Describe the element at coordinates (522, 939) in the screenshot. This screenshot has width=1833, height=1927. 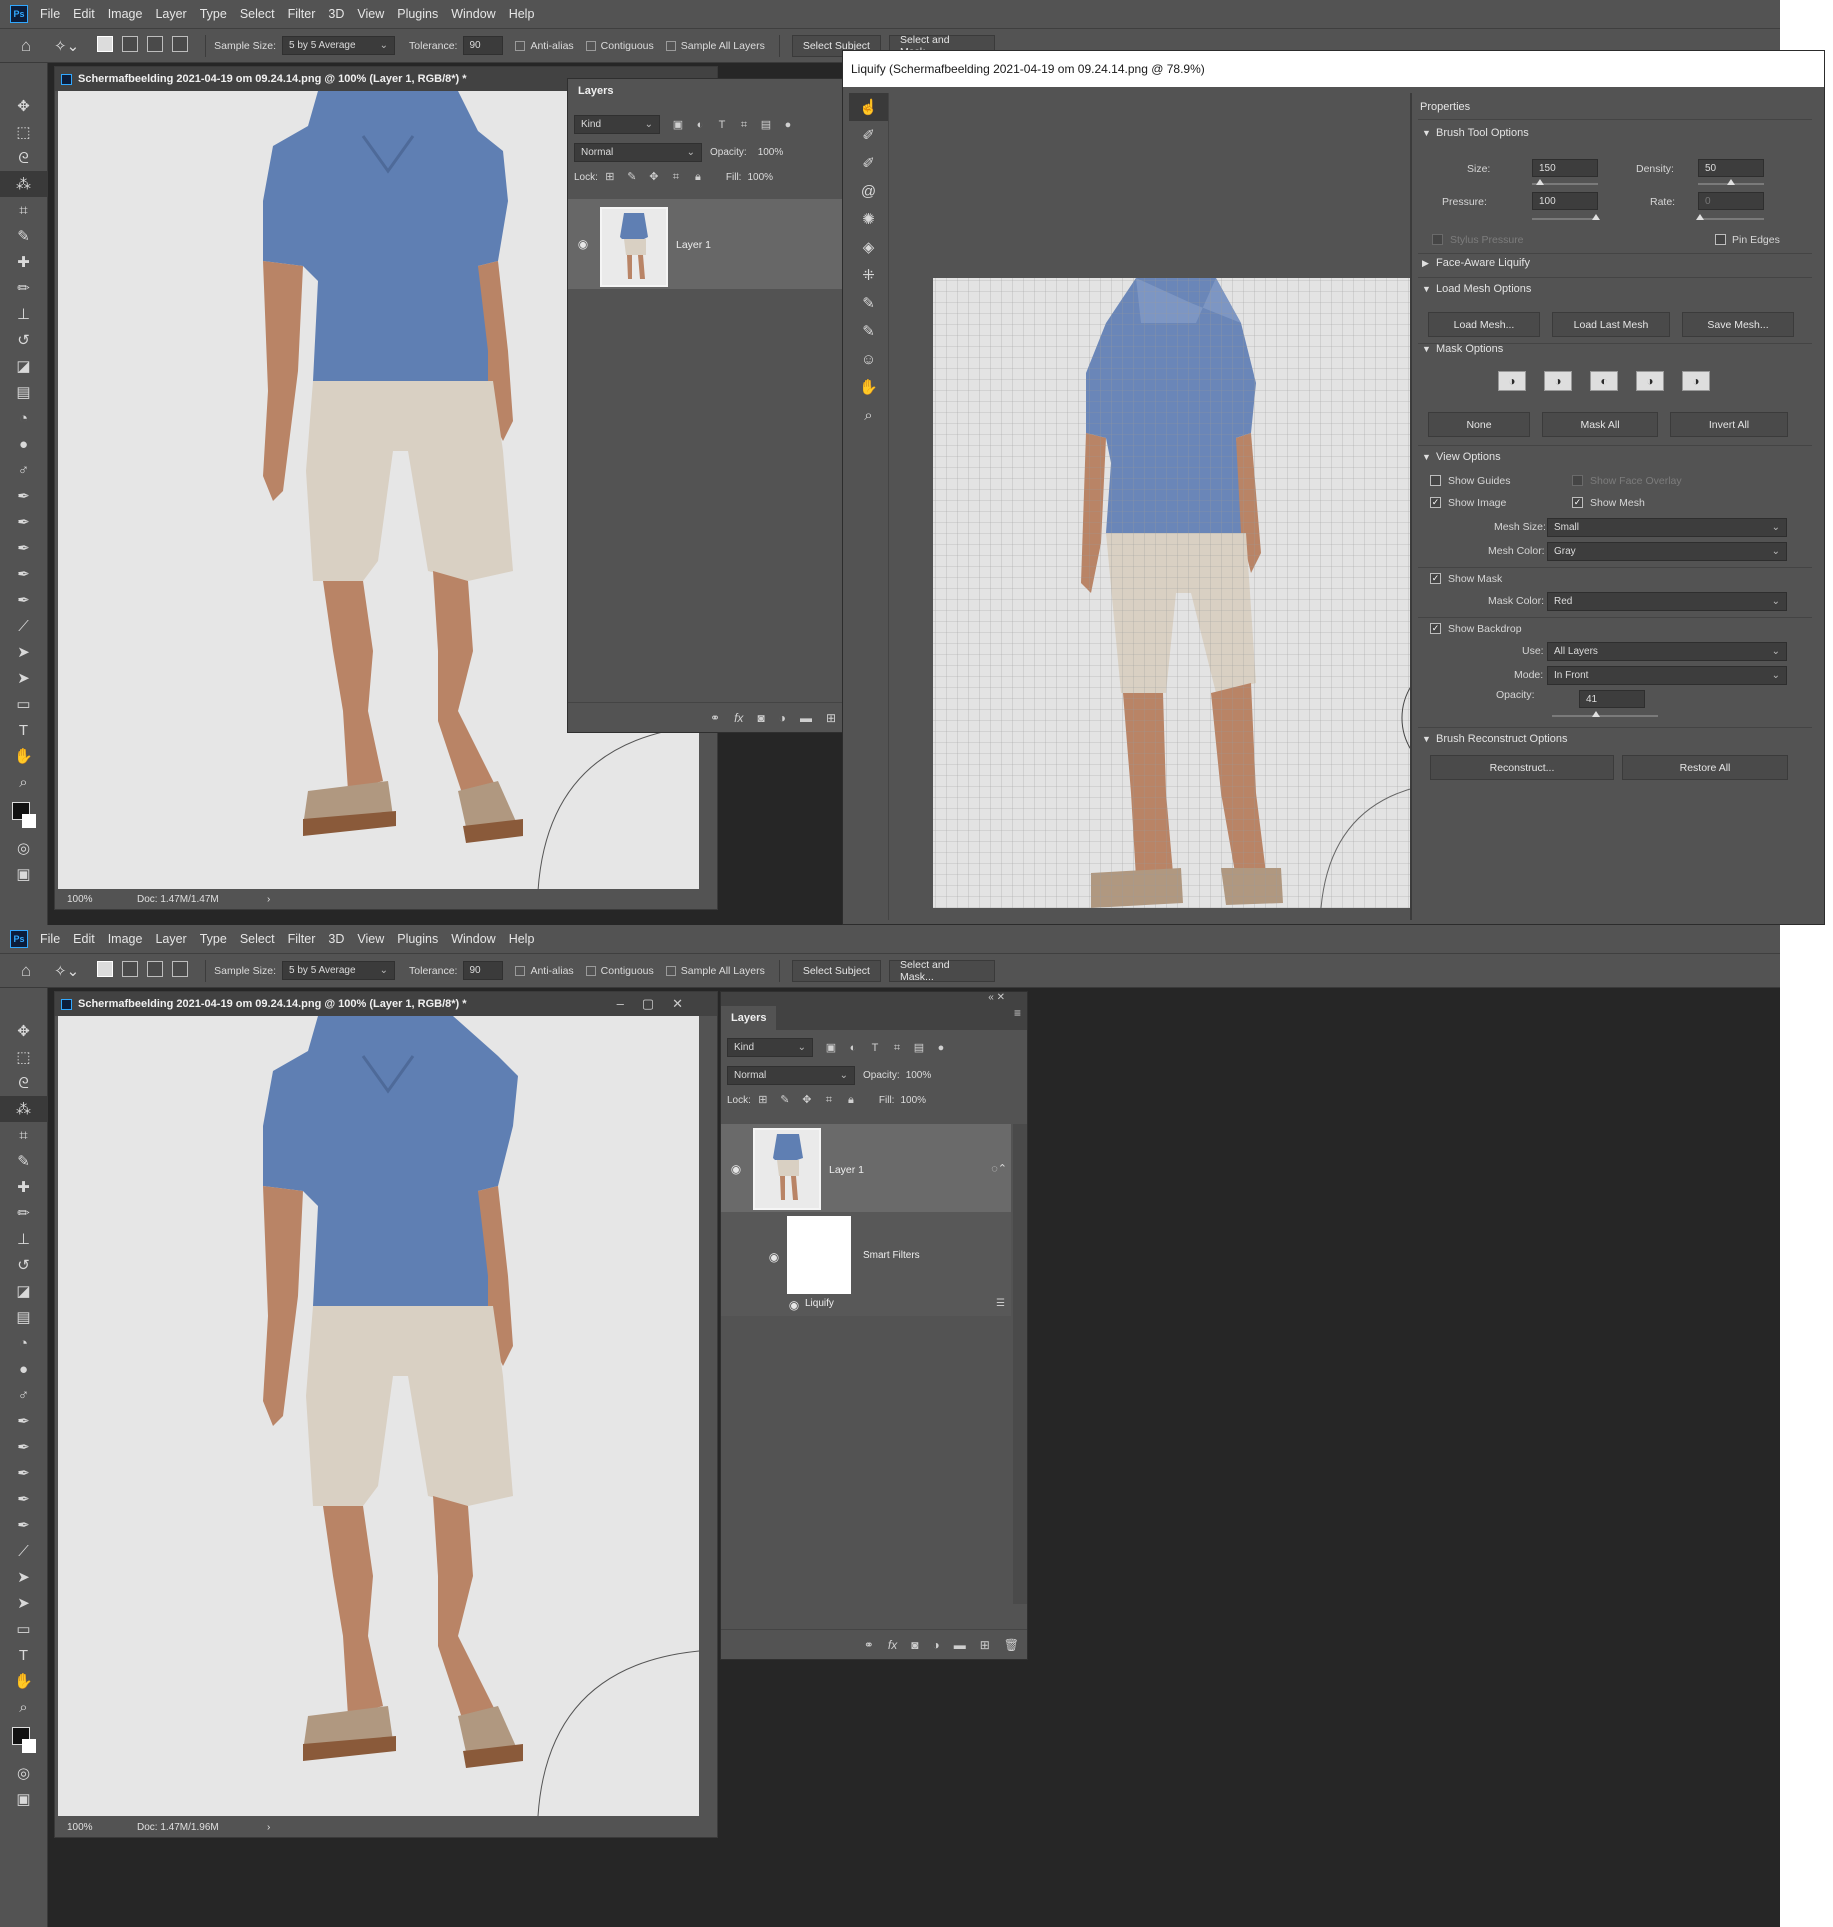
I see `menu-help: Help` at that location.